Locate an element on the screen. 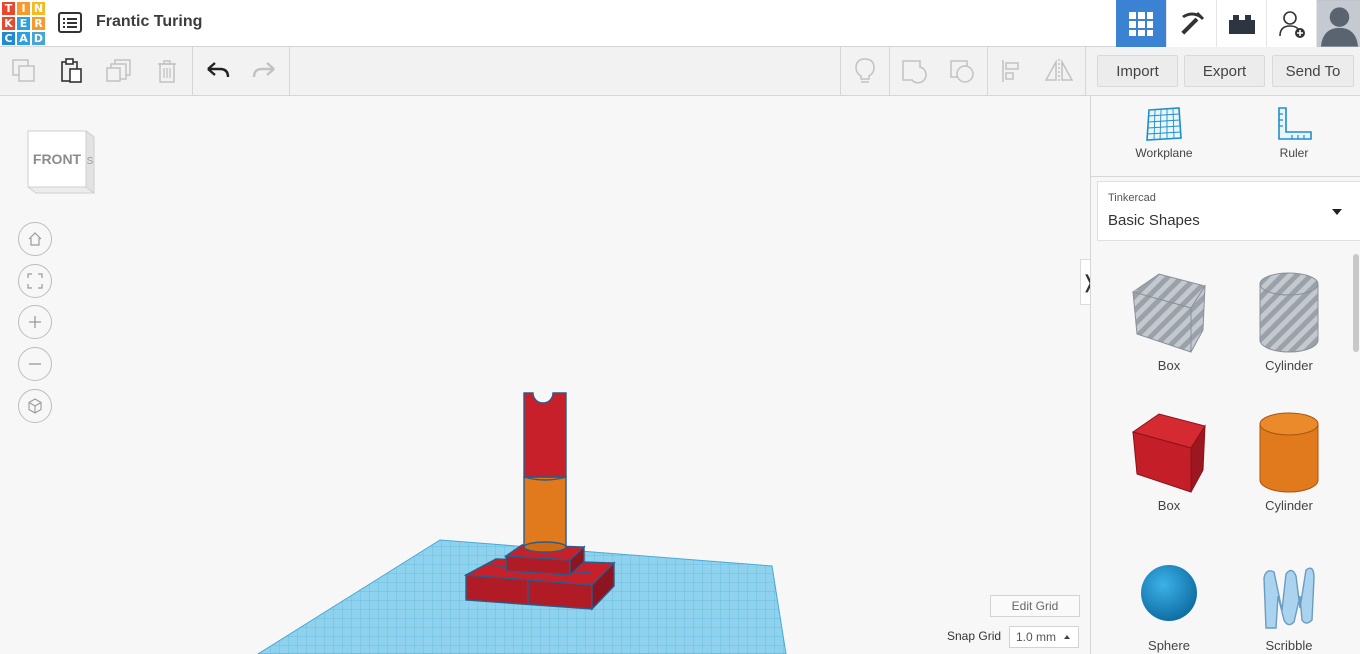 The width and height of the screenshot is (1360, 654). shape-scribble: Scribble is located at coordinates (1289, 602).